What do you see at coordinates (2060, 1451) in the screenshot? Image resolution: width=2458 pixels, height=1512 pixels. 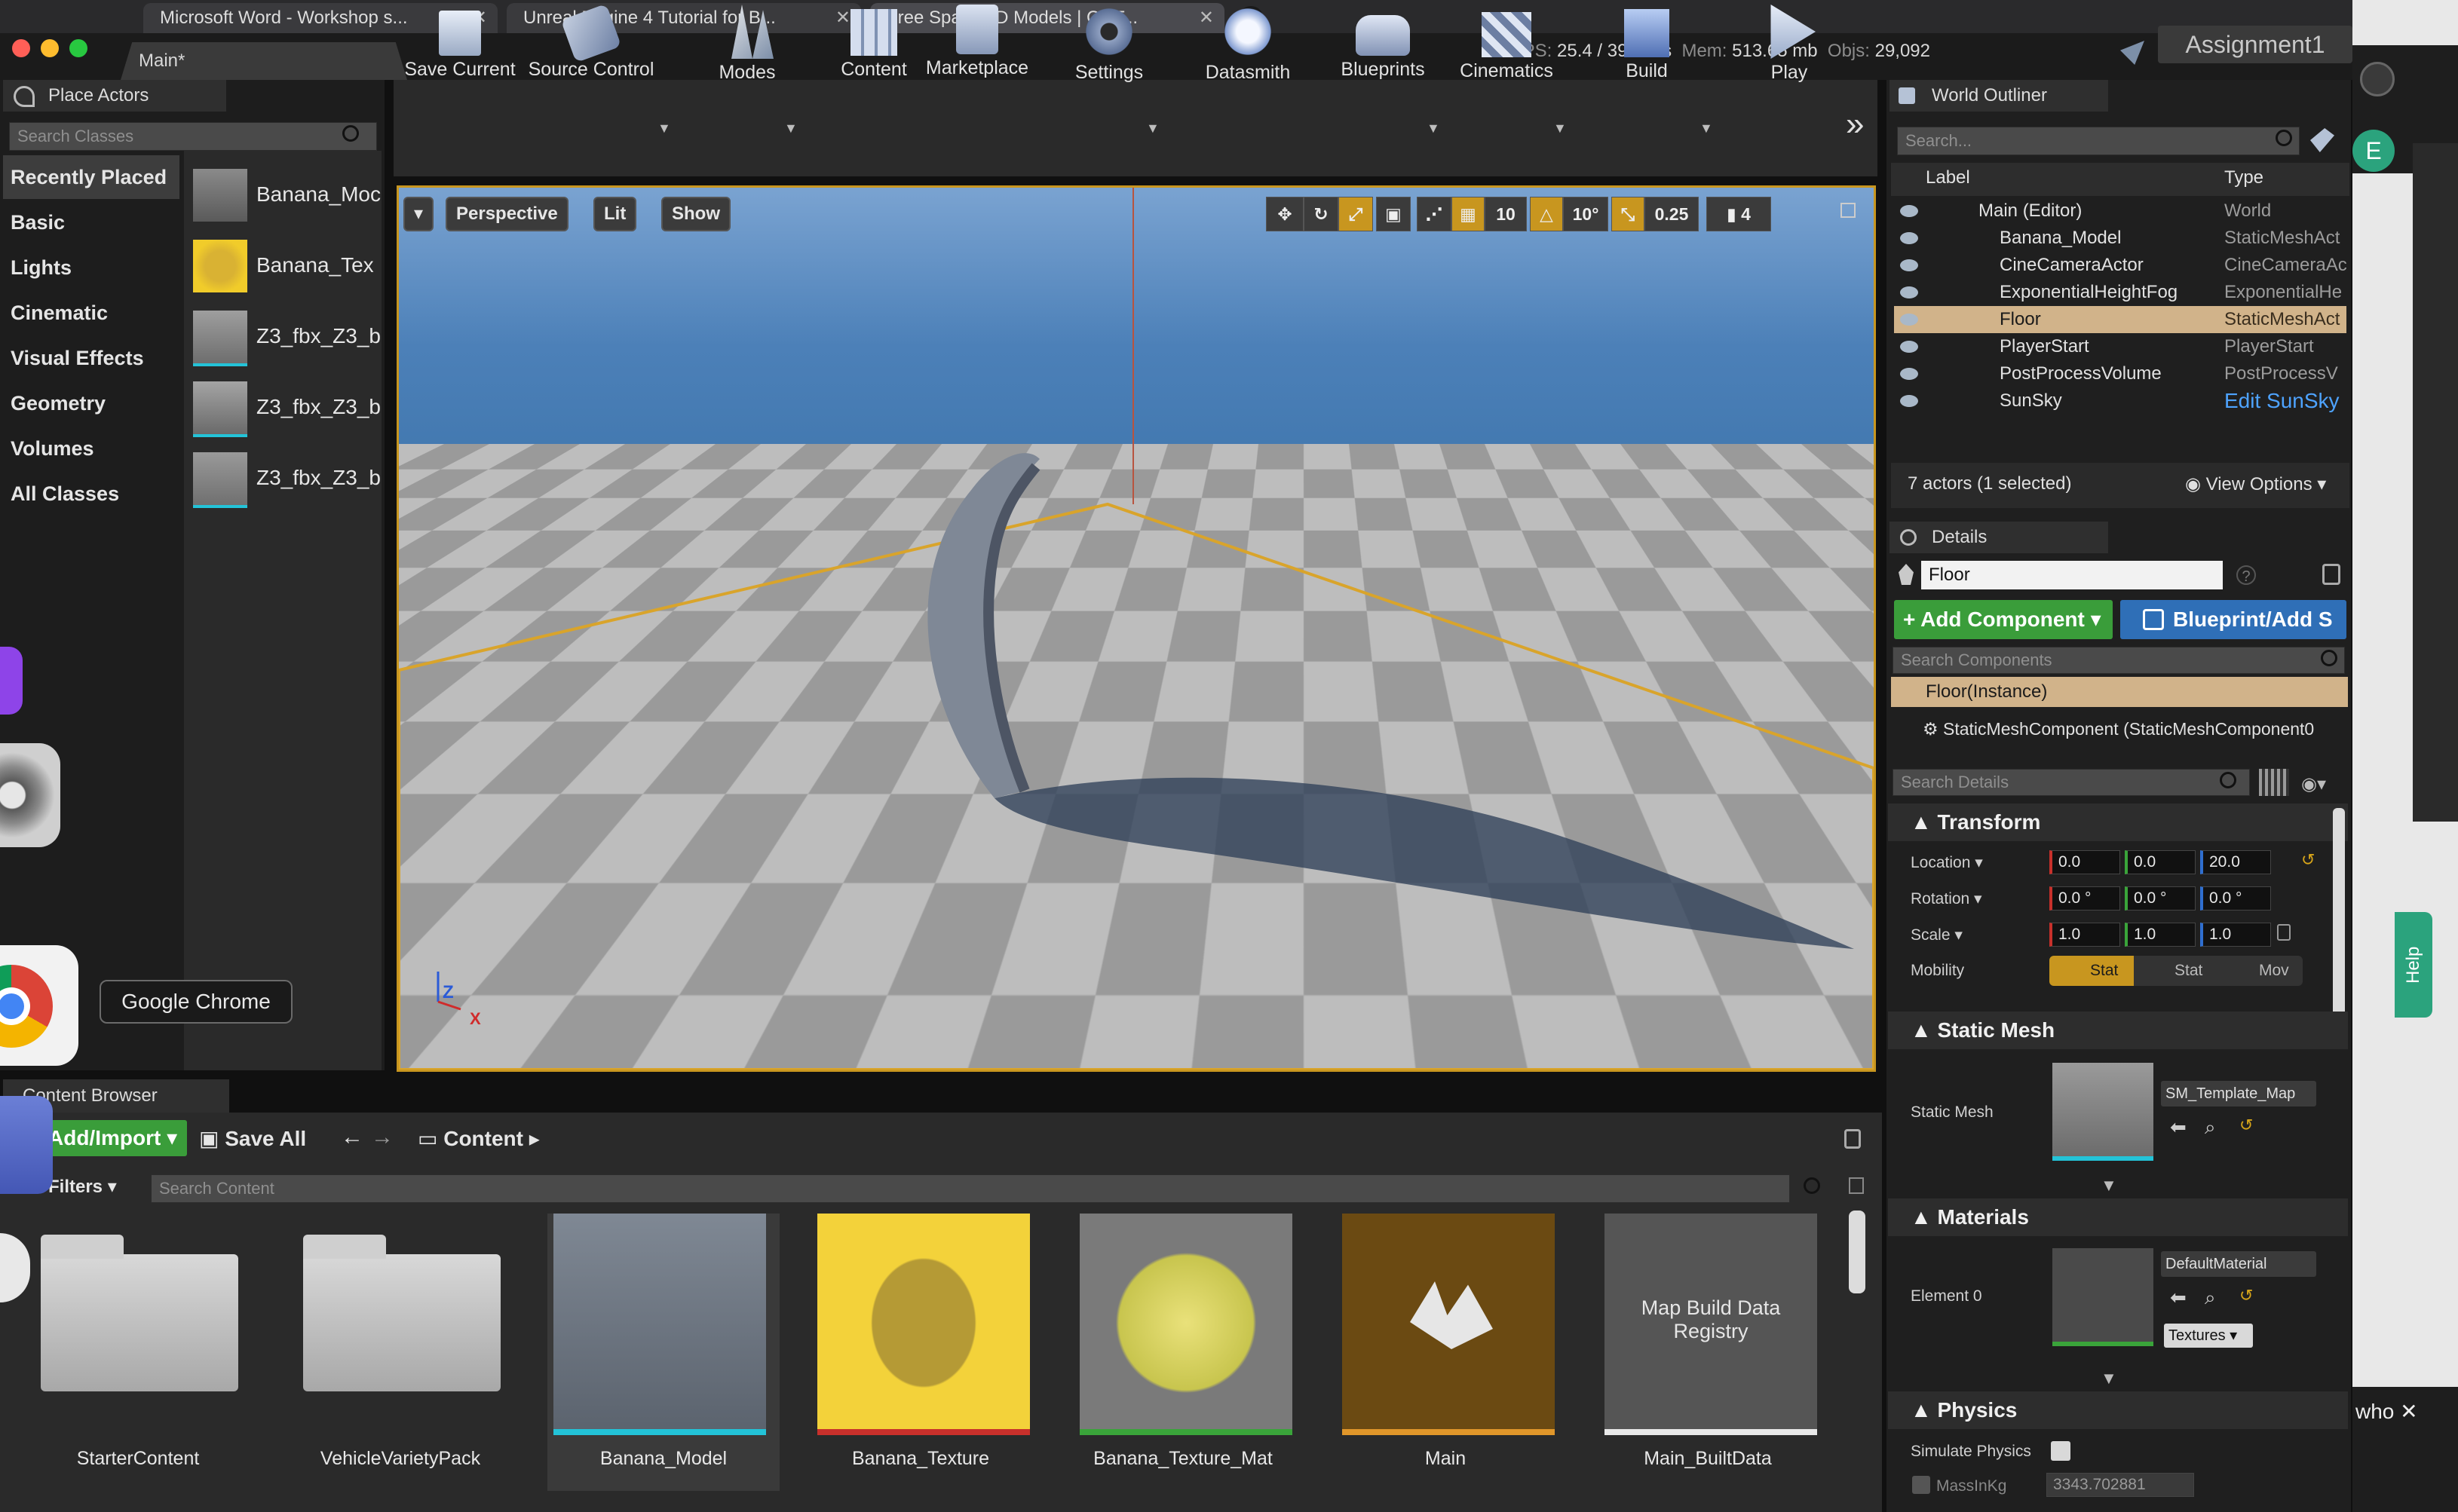 I see `simulate-physics-checkbox` at bounding box center [2060, 1451].